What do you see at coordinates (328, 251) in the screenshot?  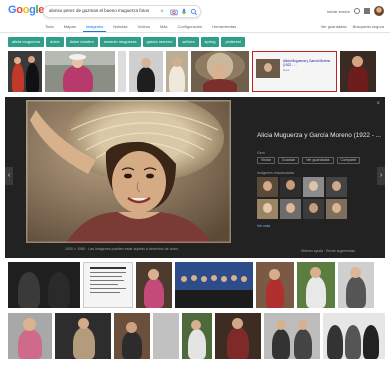 I see `preview-footer-links: Obtener ayuda · Enviar sugerencias` at bounding box center [328, 251].